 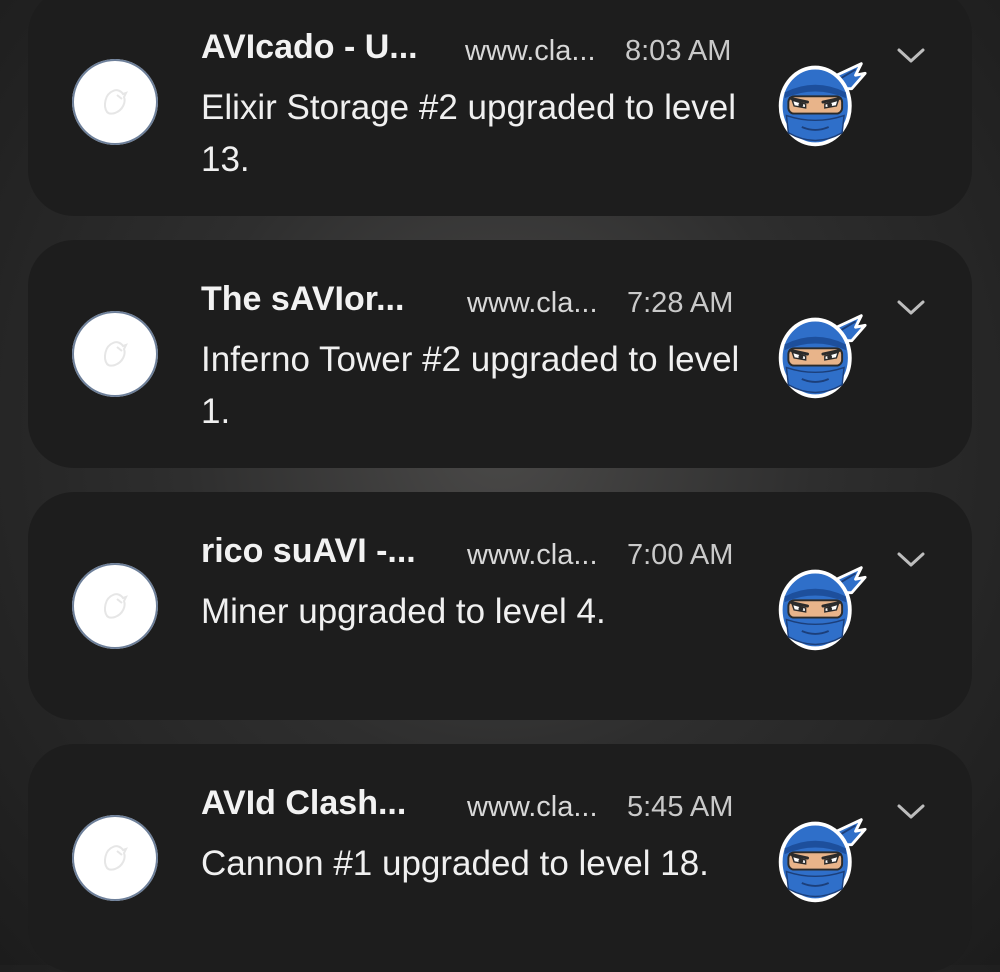 I want to click on notification-message: Cannon #1 upgraded to level 18., so click(x=455, y=863).